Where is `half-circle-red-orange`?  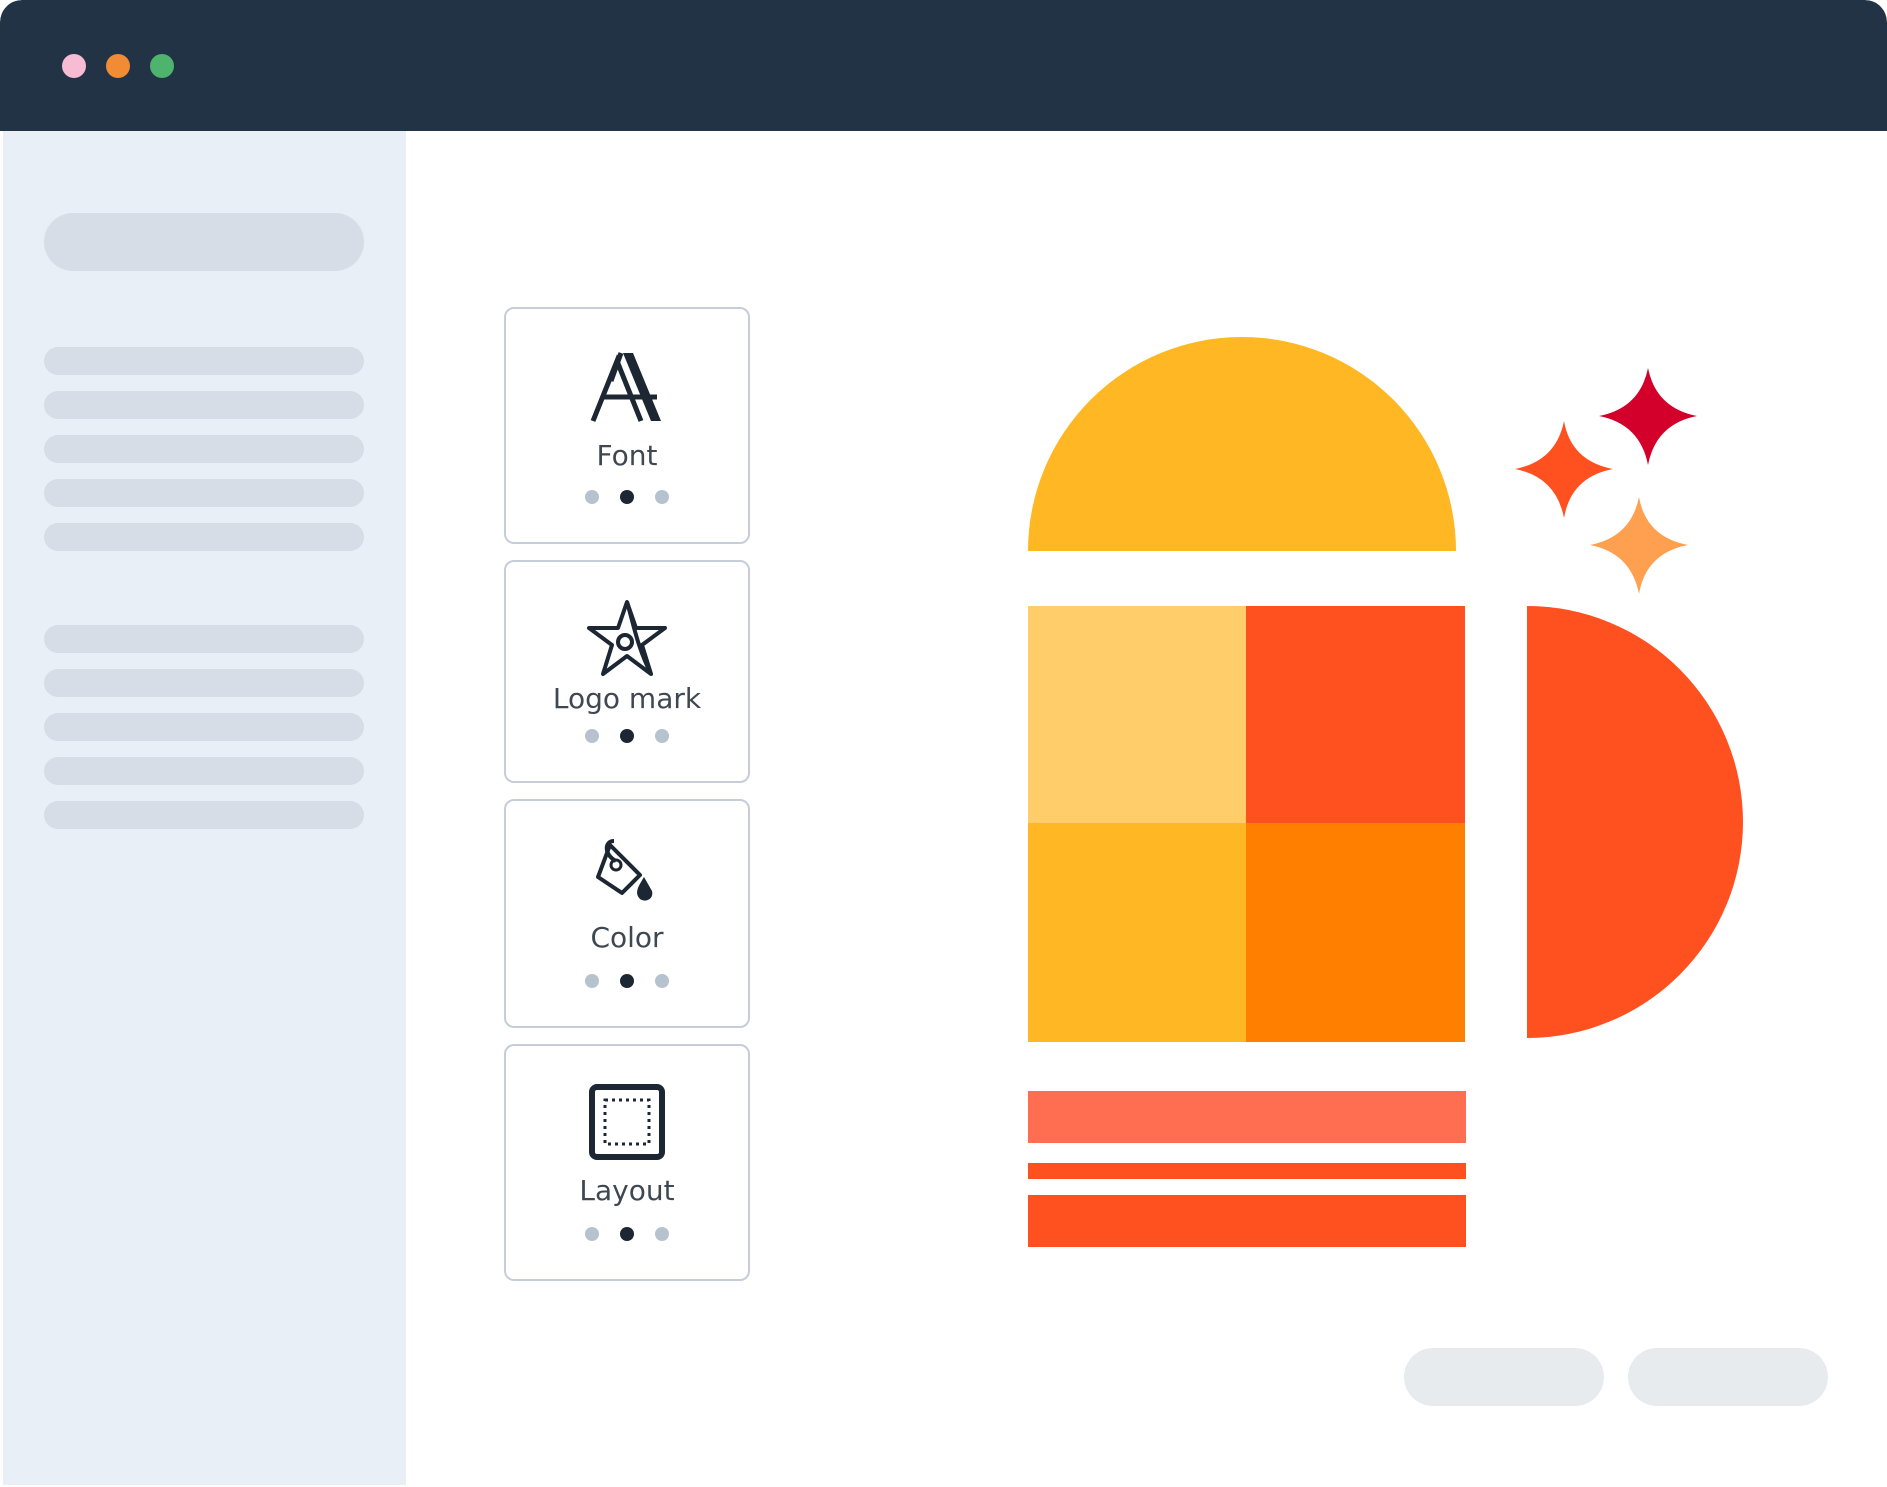
half-circle-red-orange is located at coordinates (1635, 822).